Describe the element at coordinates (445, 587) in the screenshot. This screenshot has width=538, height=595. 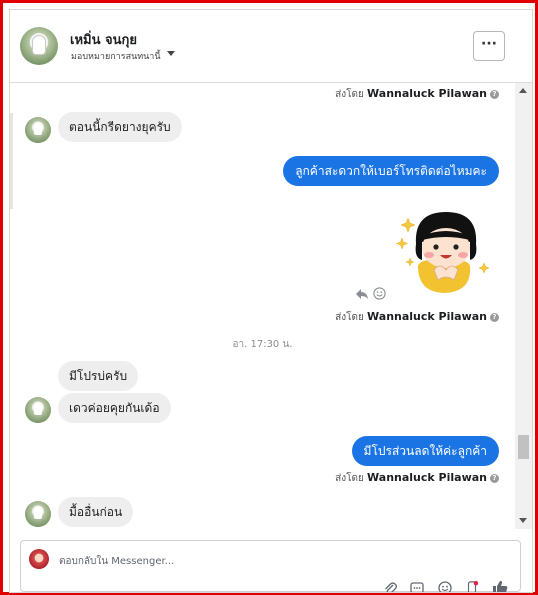
I see `emoji-icon` at that location.